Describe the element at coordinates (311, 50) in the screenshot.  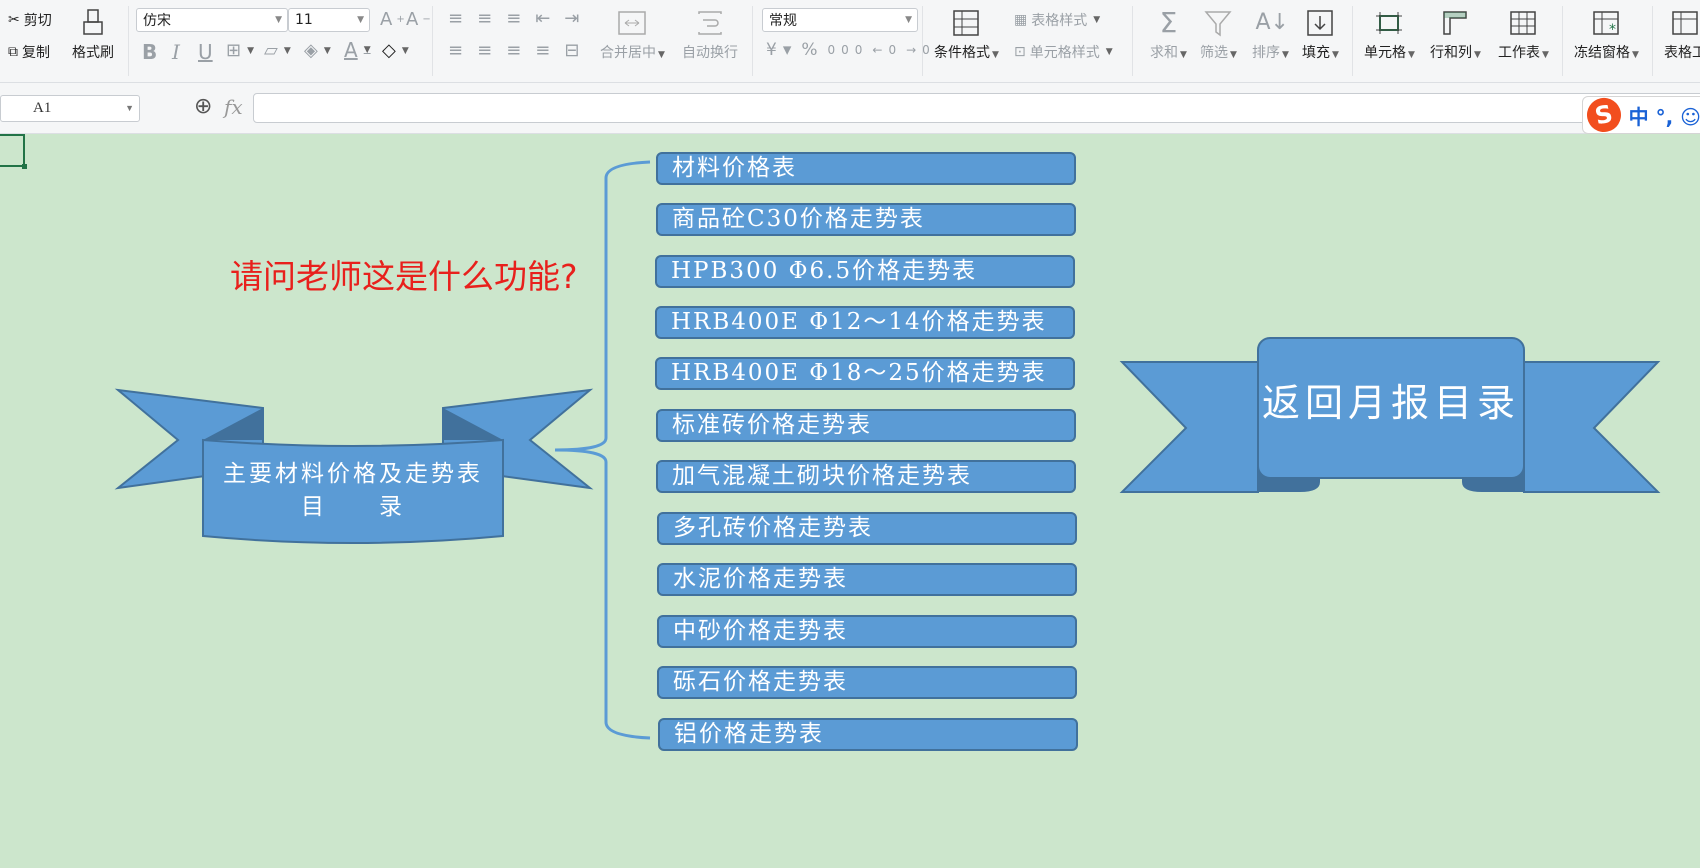
I see `paint-bucket-icon: ◈` at that location.